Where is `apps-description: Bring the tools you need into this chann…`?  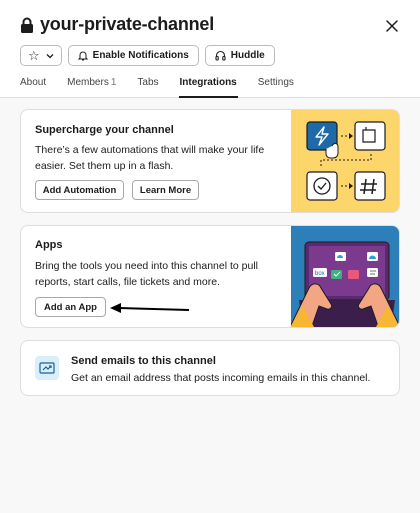
apps-description: Bring the tools you need into this chann… is located at coordinates (146, 274).